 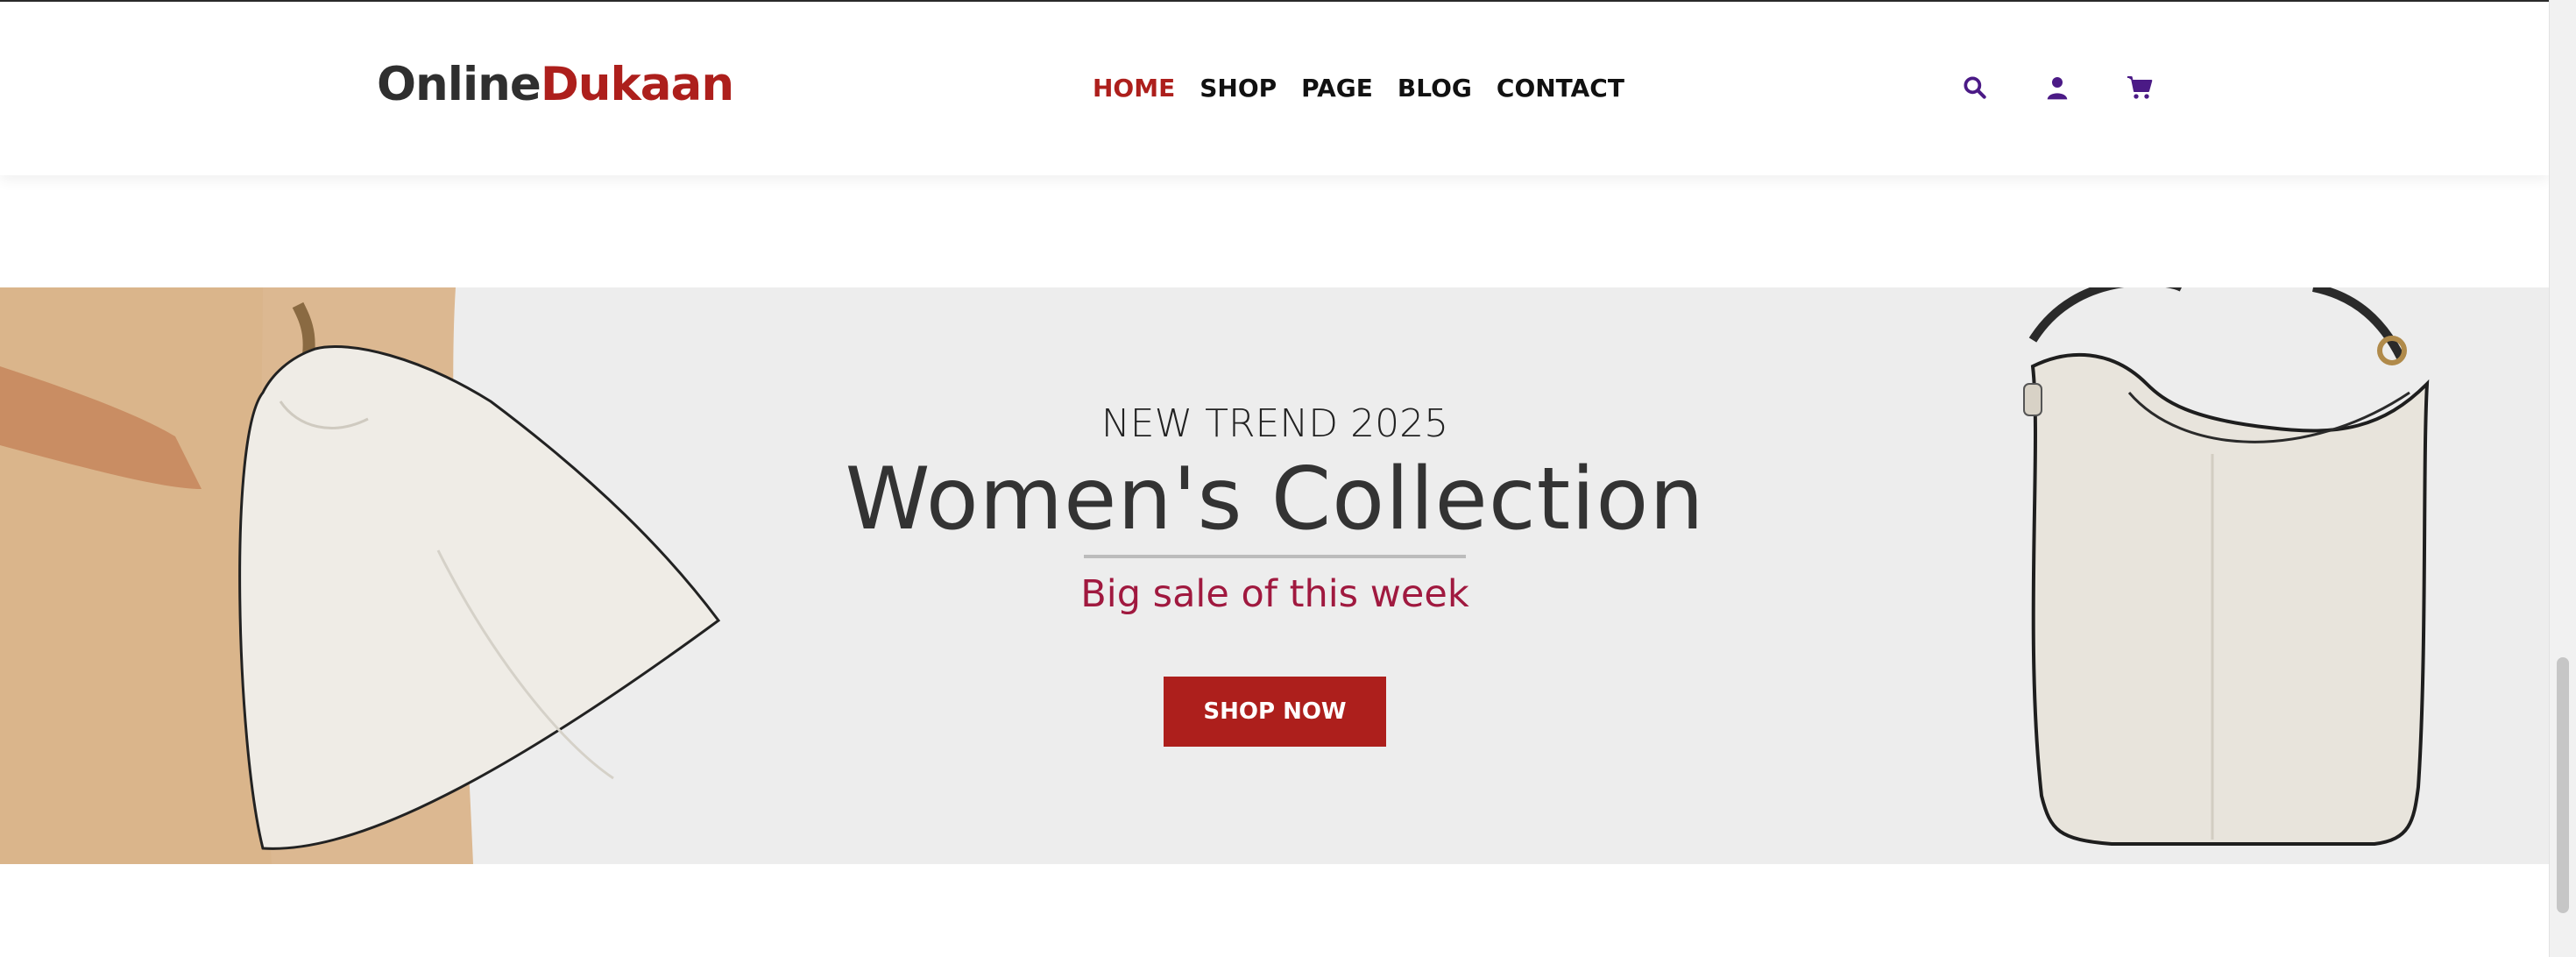 I want to click on nav-home: HOME, so click(x=1134, y=88).